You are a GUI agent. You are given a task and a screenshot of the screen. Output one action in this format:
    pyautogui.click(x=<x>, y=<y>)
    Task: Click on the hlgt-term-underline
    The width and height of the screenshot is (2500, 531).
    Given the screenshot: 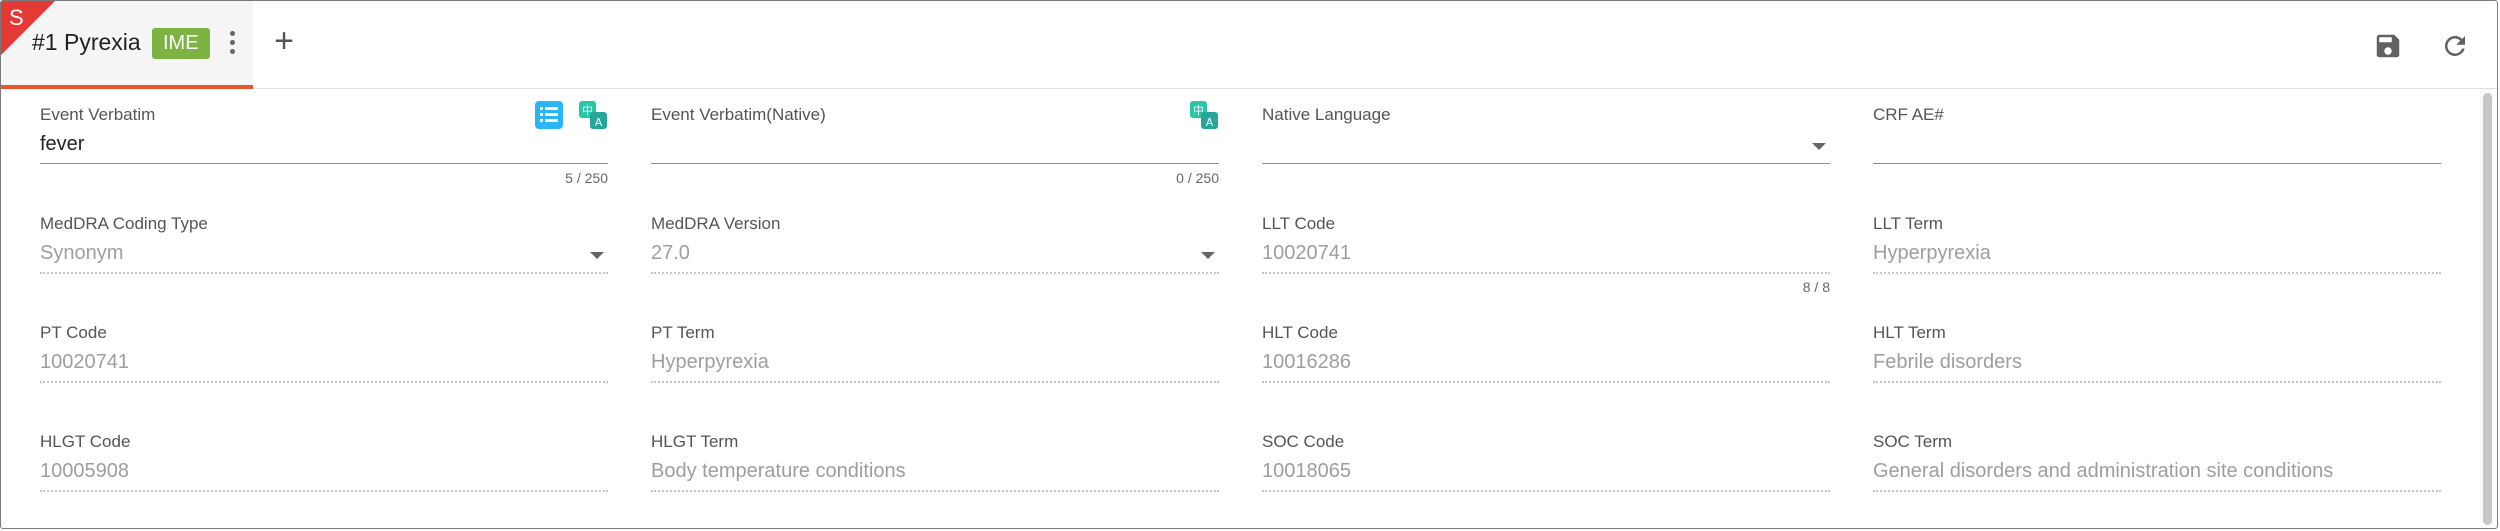 What is the action you would take?
    pyautogui.click(x=935, y=491)
    